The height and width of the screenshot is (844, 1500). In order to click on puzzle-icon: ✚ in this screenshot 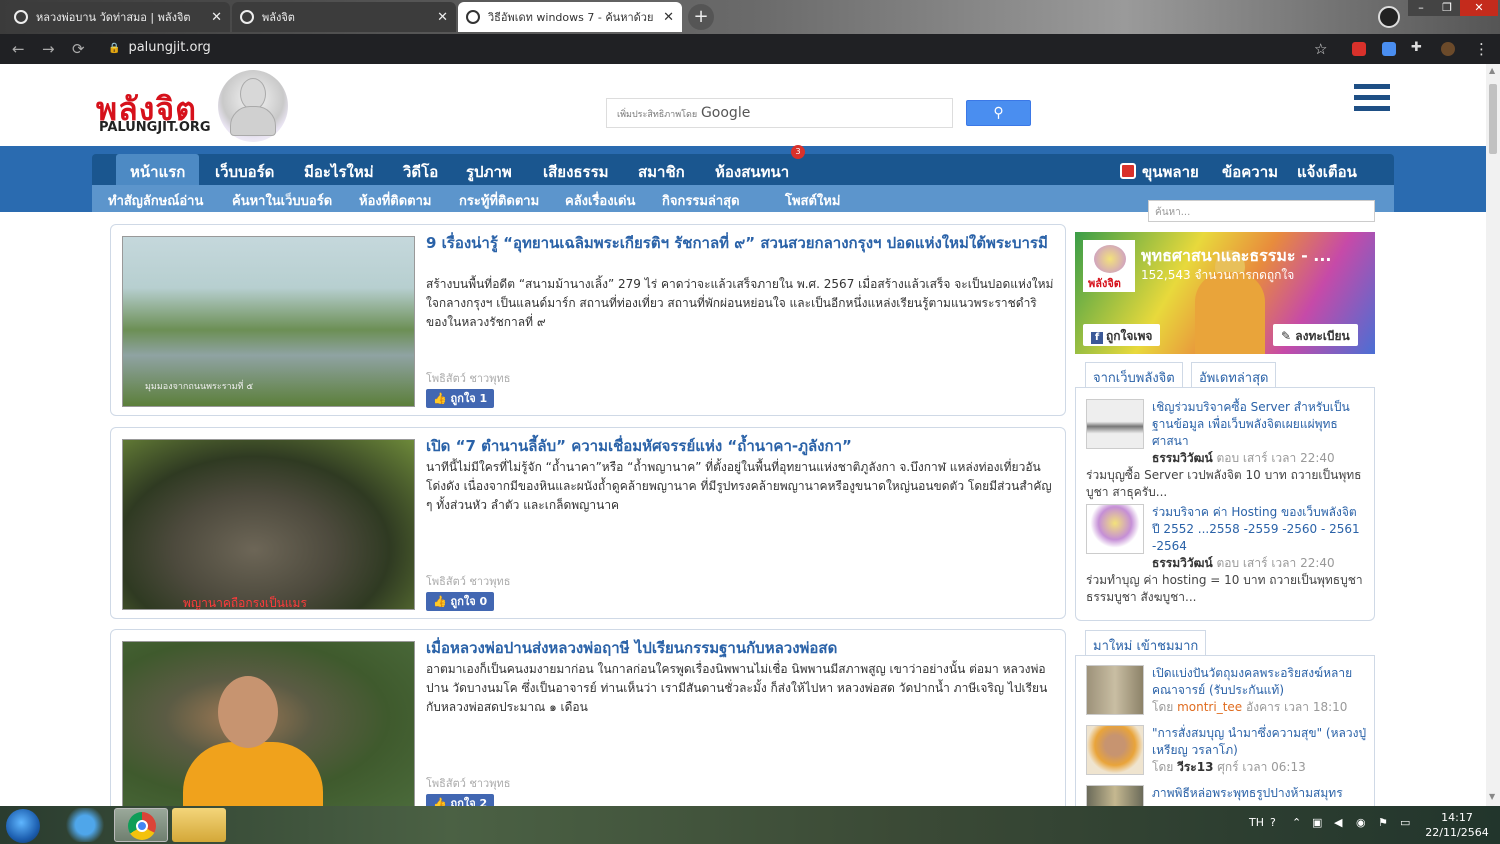, I will do `click(1416, 47)`.